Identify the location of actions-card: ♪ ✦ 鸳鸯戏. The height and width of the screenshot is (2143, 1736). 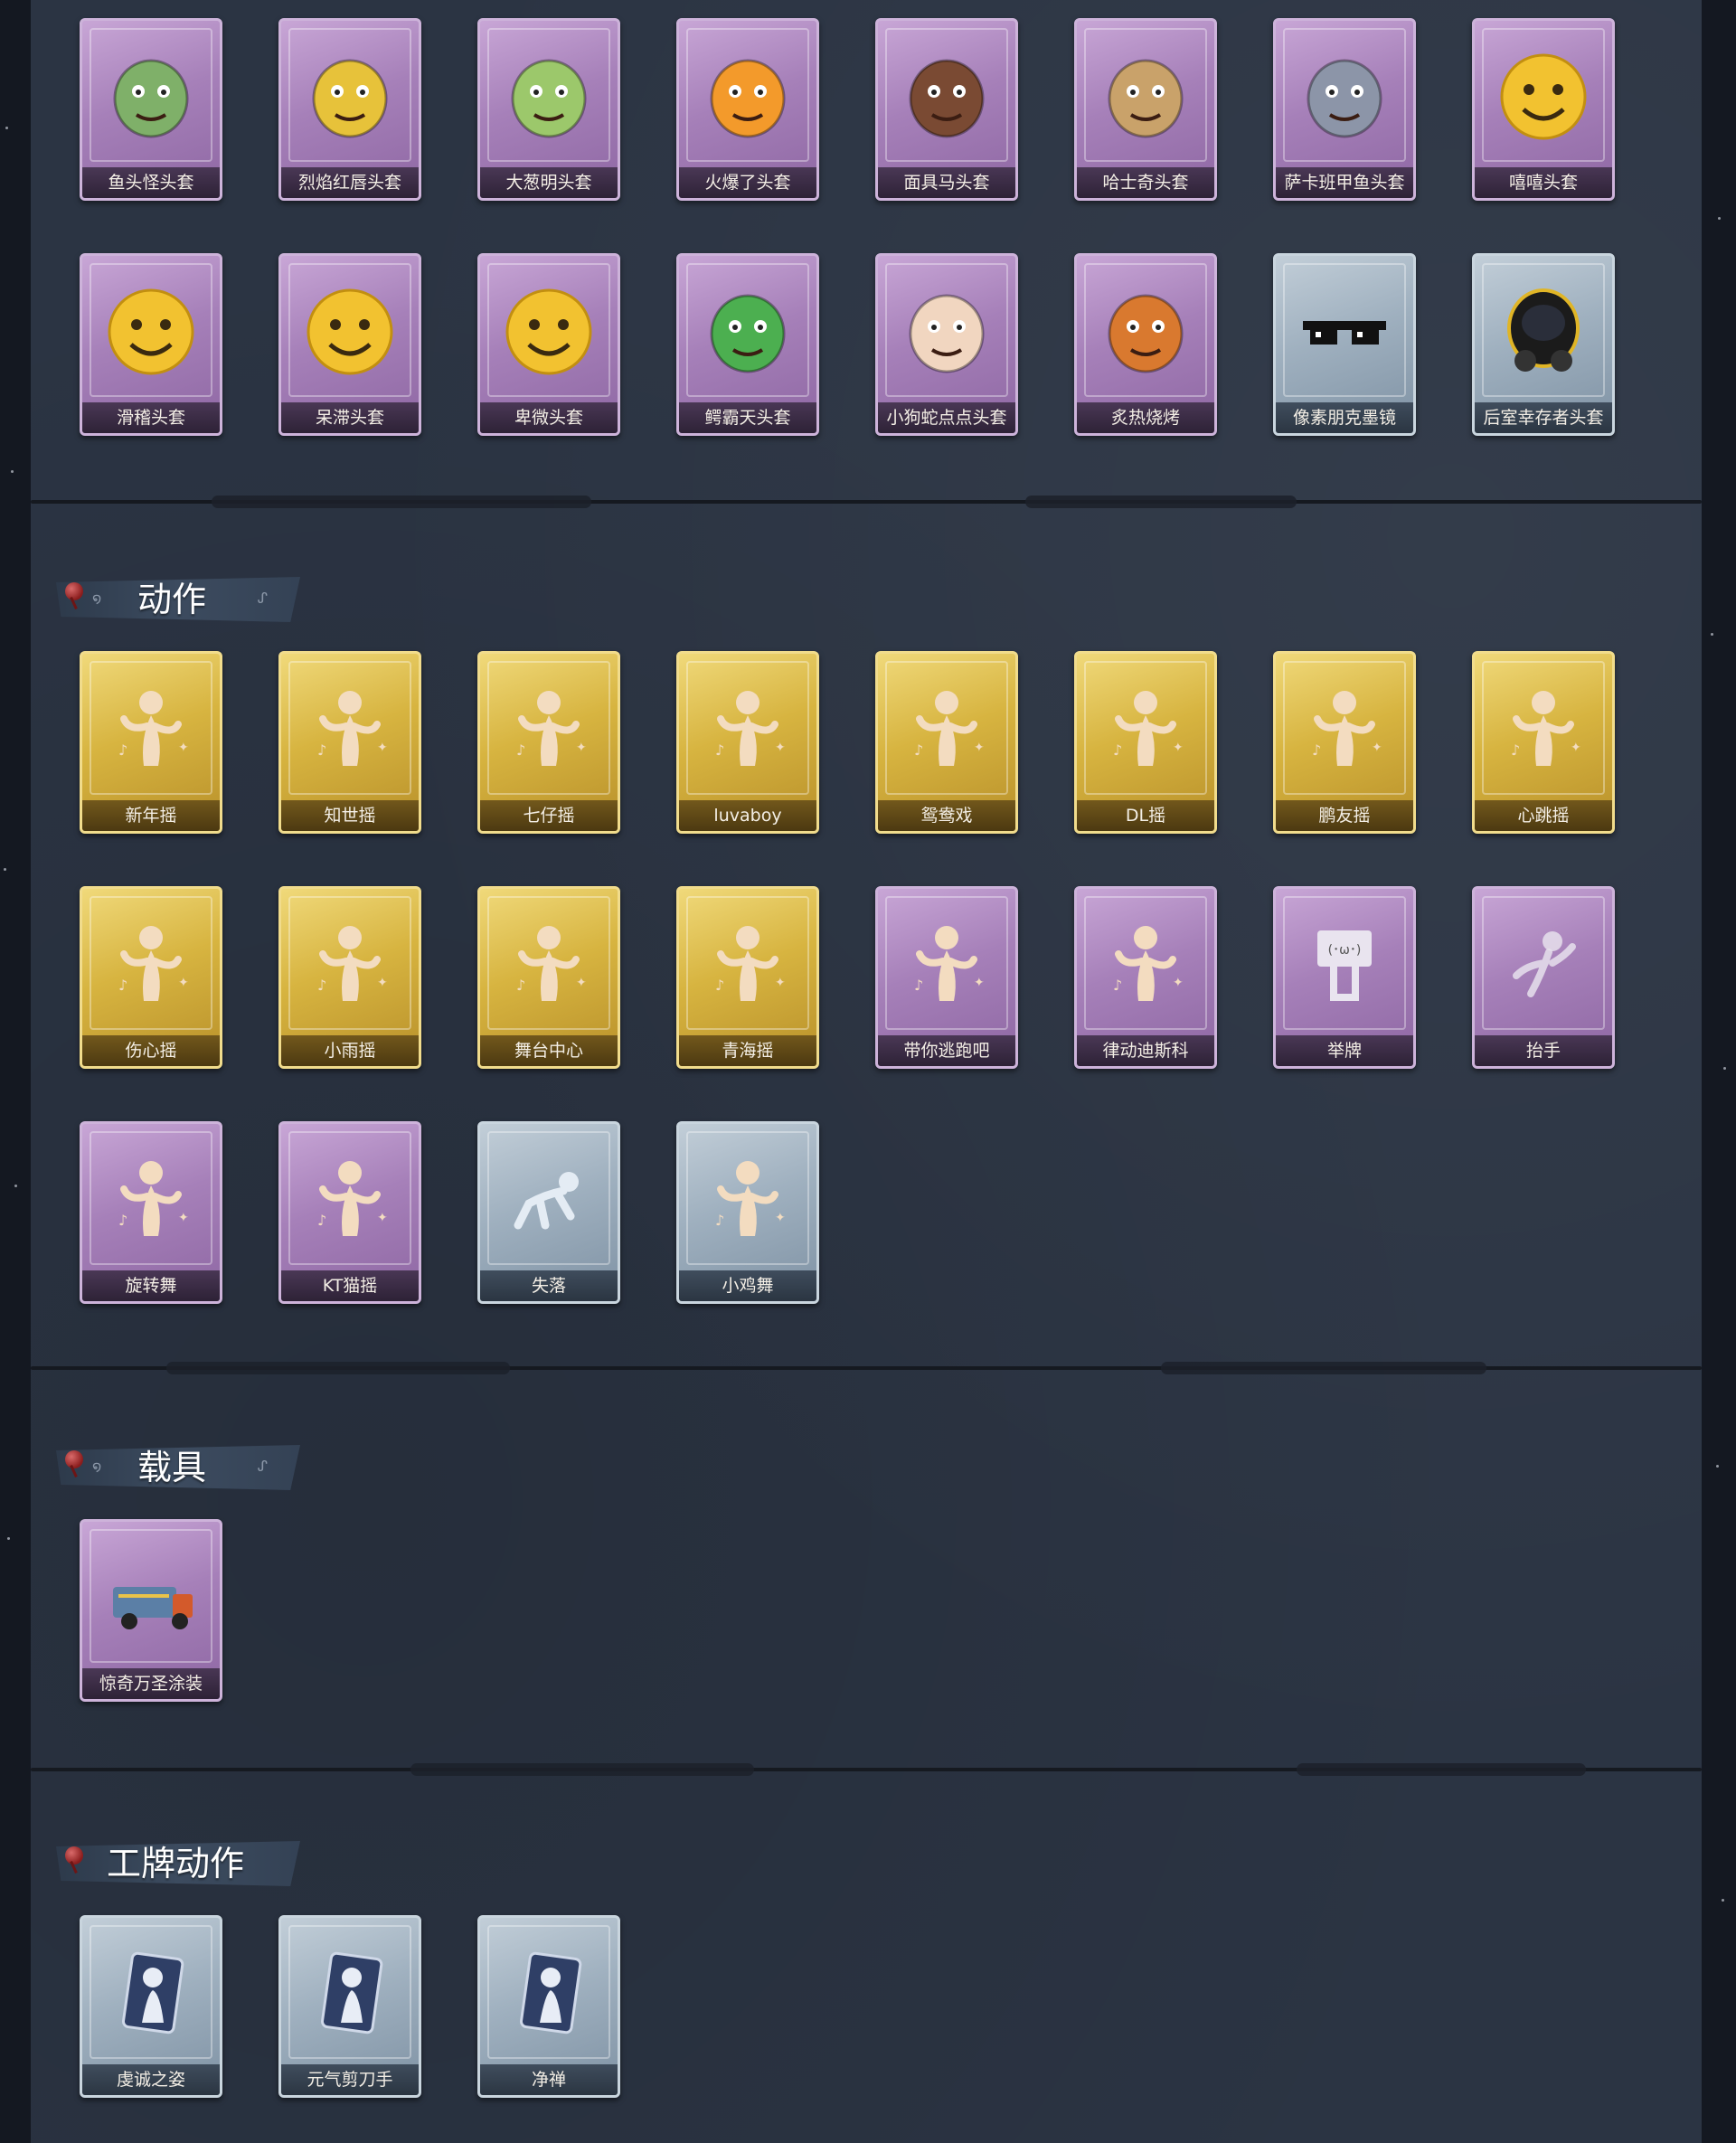
(946, 742).